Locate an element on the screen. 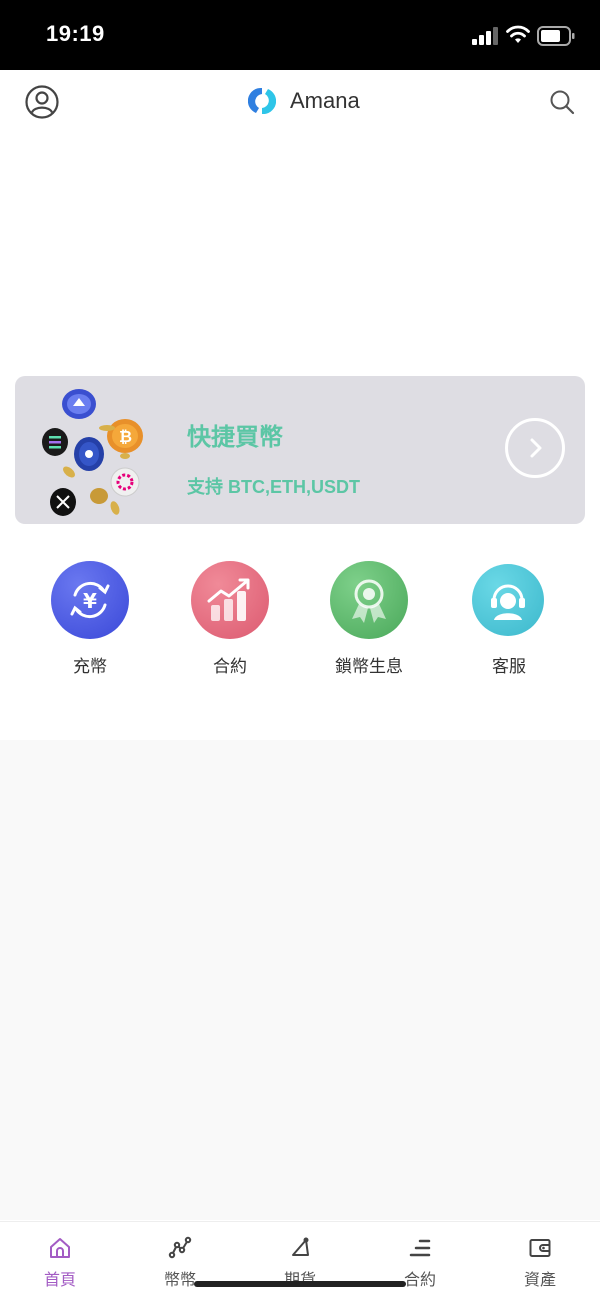 The image size is (600, 1299). quick-buy-subtitle: 支持 BTC,ETH,USDT is located at coordinates (273, 487).